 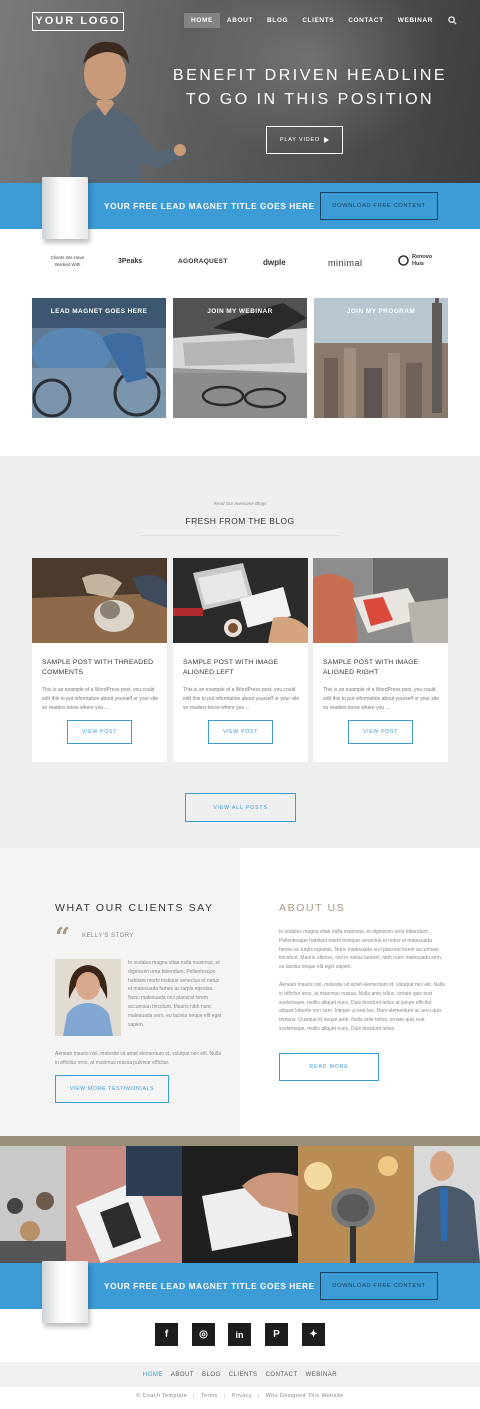 What do you see at coordinates (203, 261) in the screenshot?
I see `client-logo-agoraquest: AGORAQUEST` at bounding box center [203, 261].